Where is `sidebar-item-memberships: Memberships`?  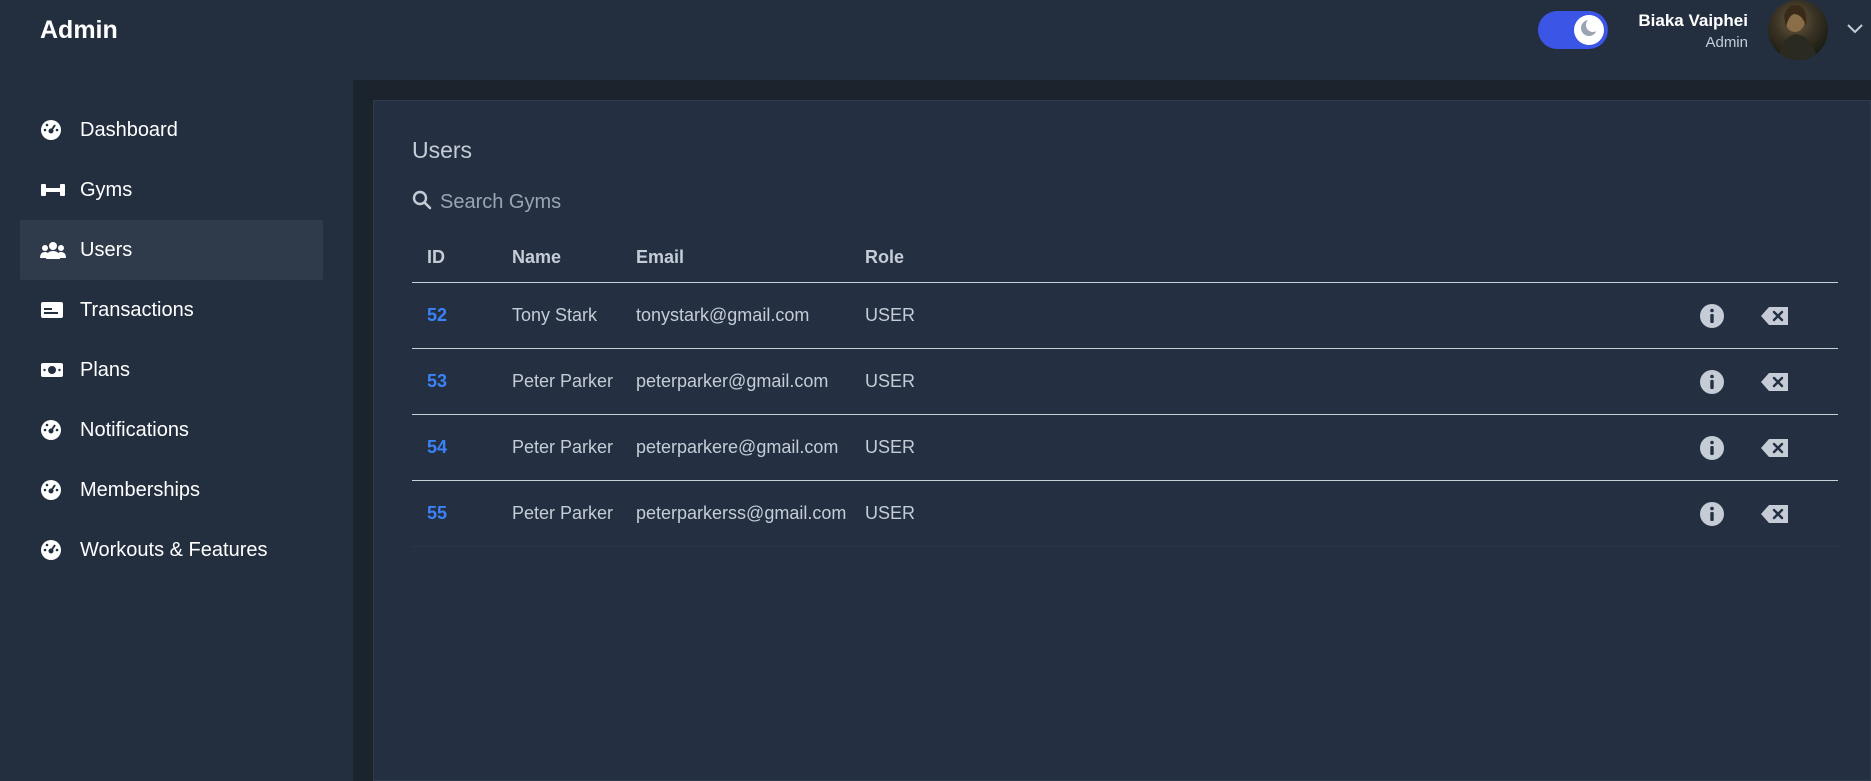
sidebar-item-memberships: Memberships is located at coordinates (171, 490).